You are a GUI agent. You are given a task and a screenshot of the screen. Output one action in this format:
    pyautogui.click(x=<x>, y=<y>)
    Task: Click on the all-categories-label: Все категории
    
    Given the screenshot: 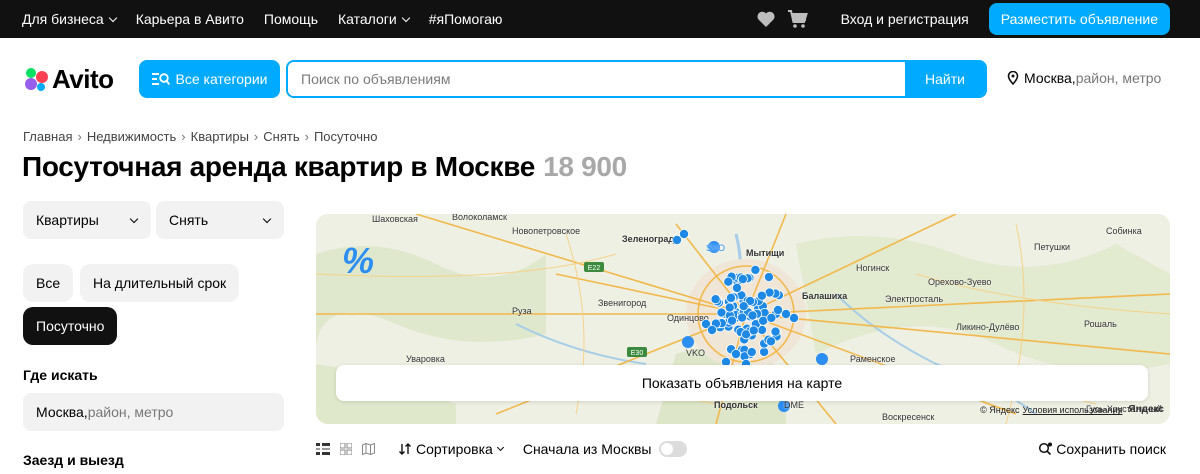 What is the action you would take?
    pyautogui.click(x=221, y=79)
    